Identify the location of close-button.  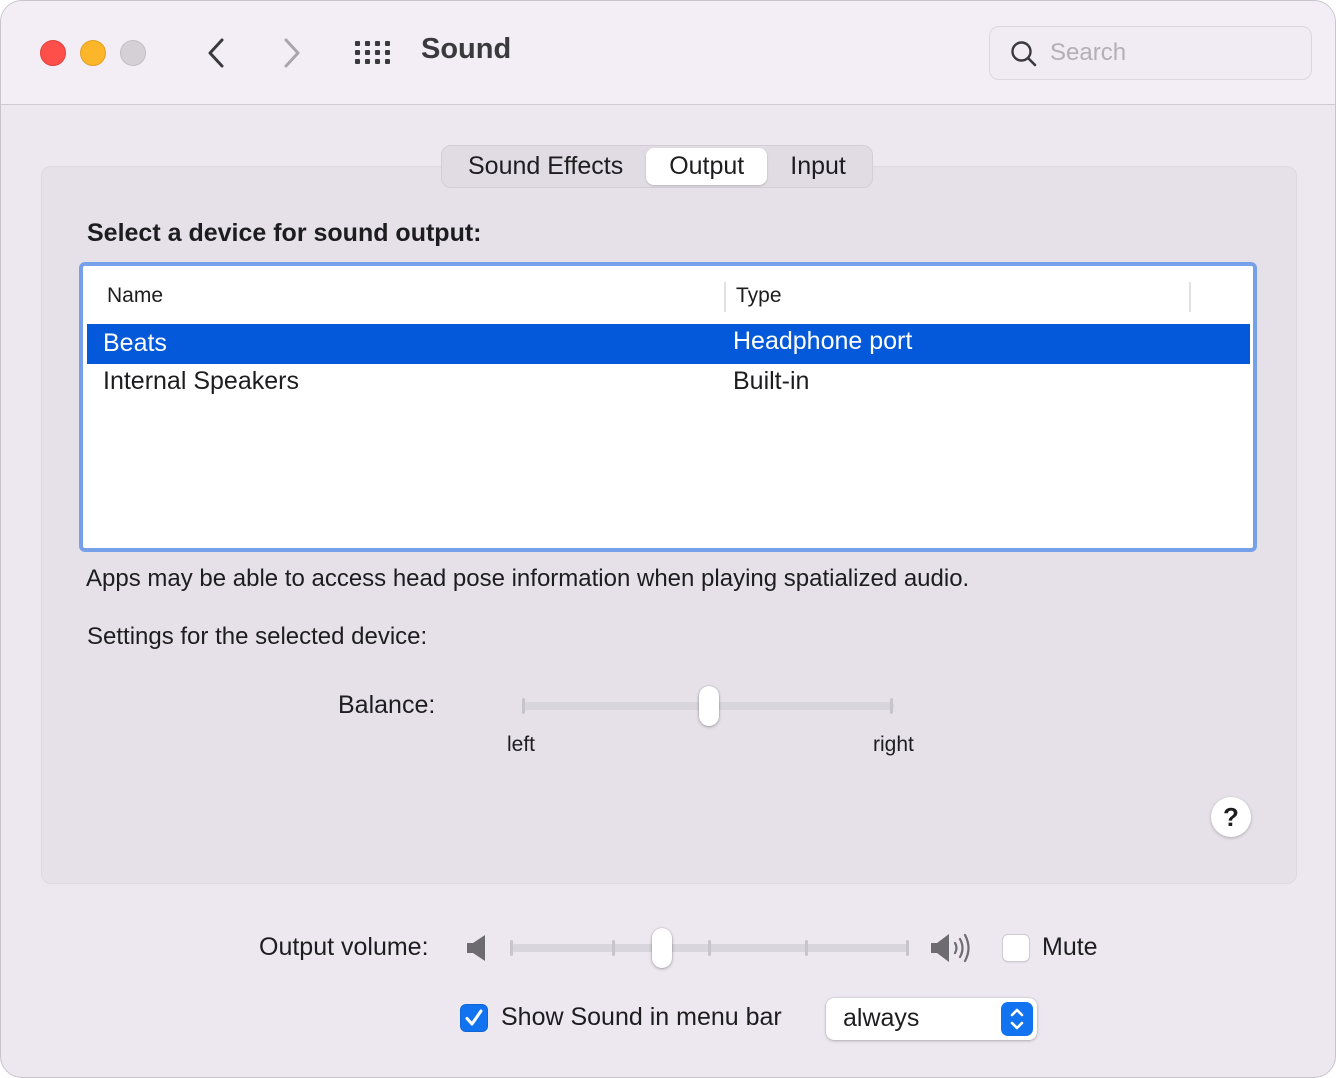
(53, 53).